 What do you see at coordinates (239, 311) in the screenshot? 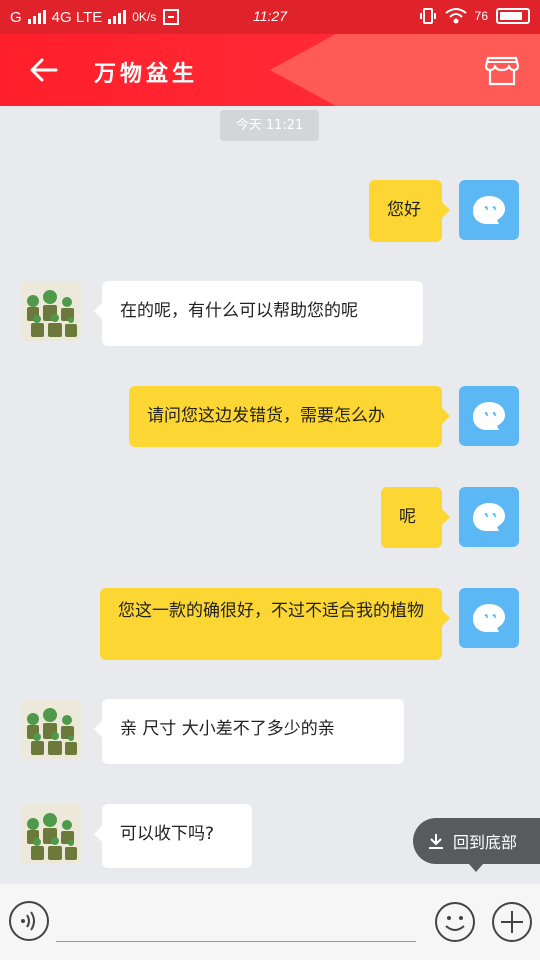
I see `message-text: 在的呢，有什么可以帮助您的呢` at bounding box center [239, 311].